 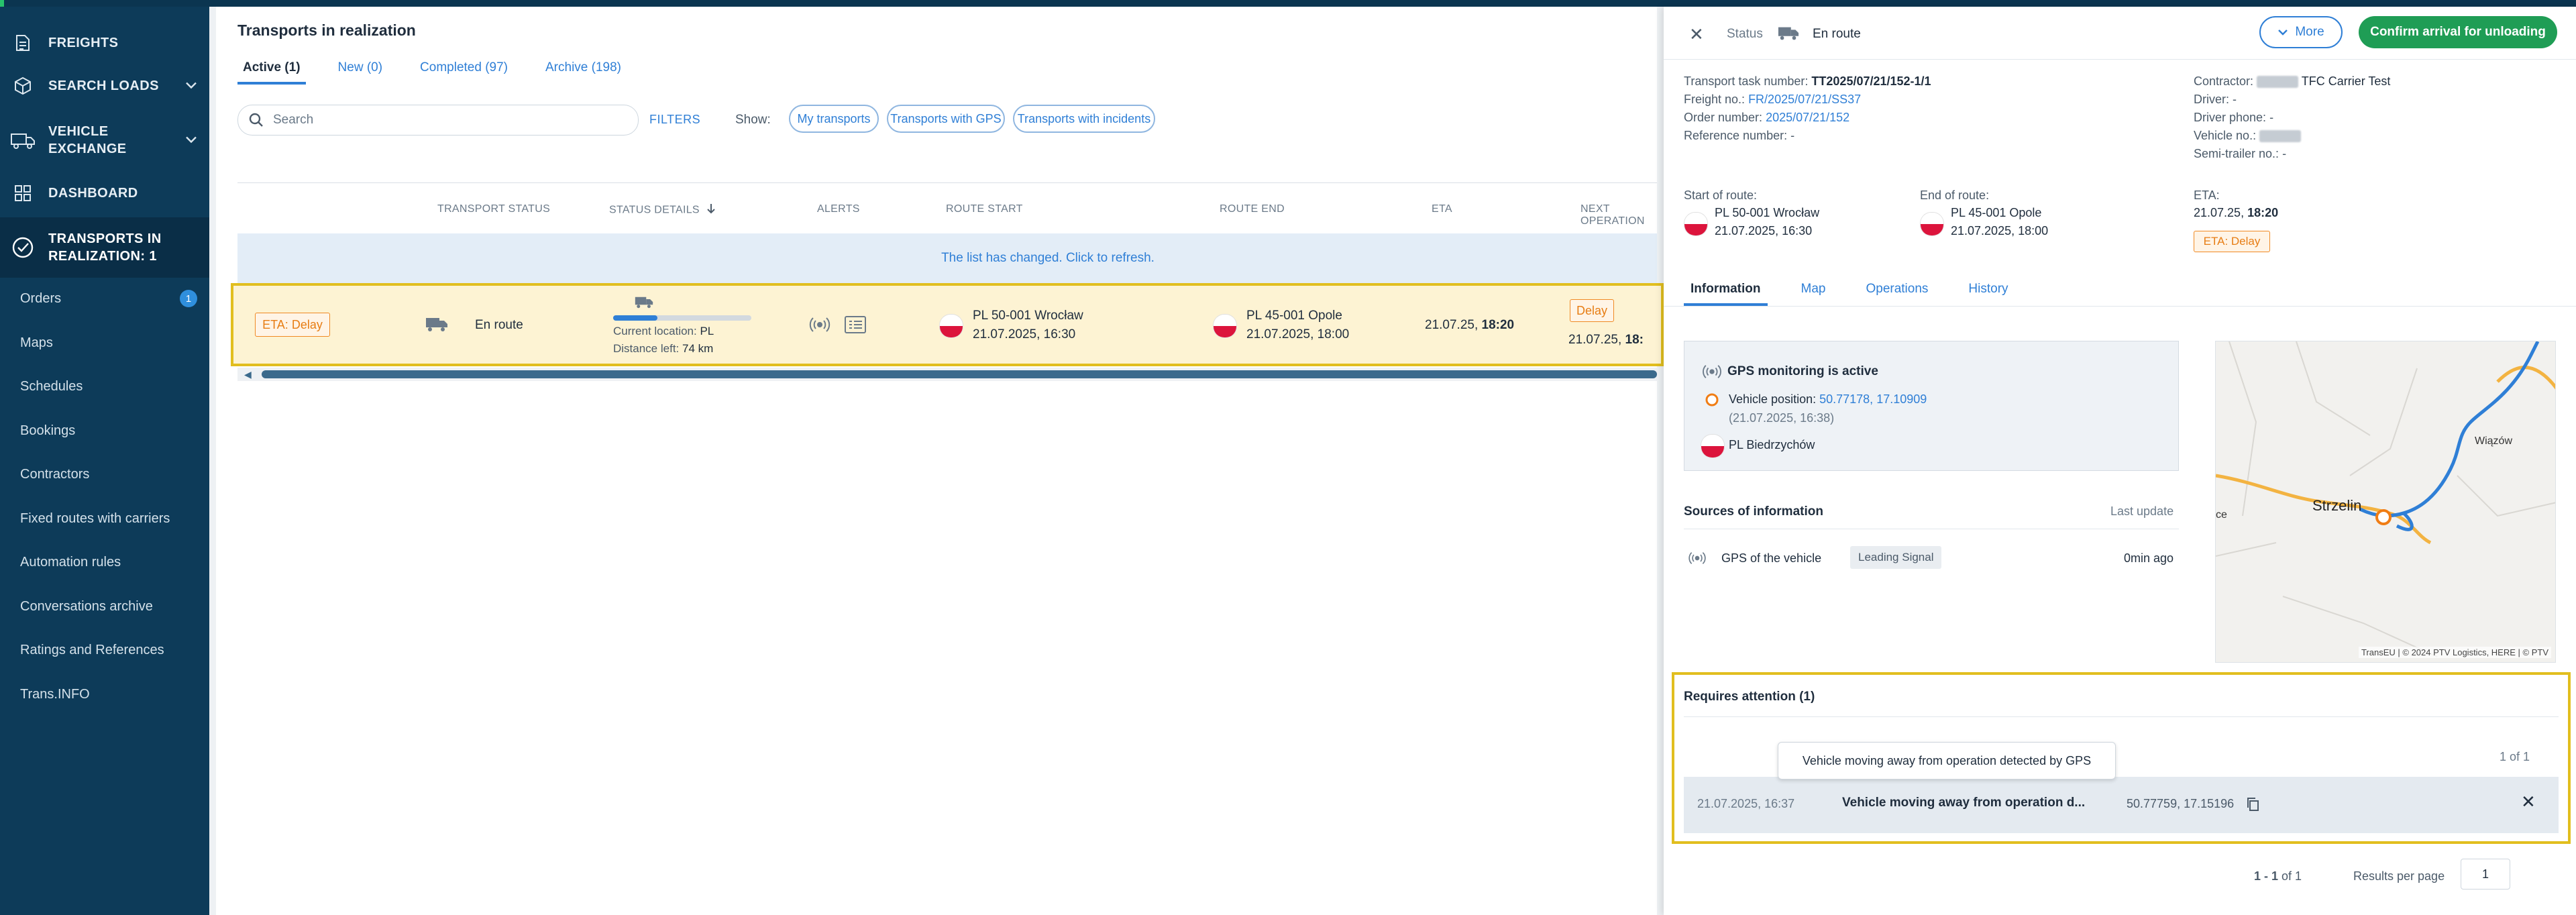 What do you see at coordinates (1988, 294) in the screenshot?
I see `tab-history: History` at bounding box center [1988, 294].